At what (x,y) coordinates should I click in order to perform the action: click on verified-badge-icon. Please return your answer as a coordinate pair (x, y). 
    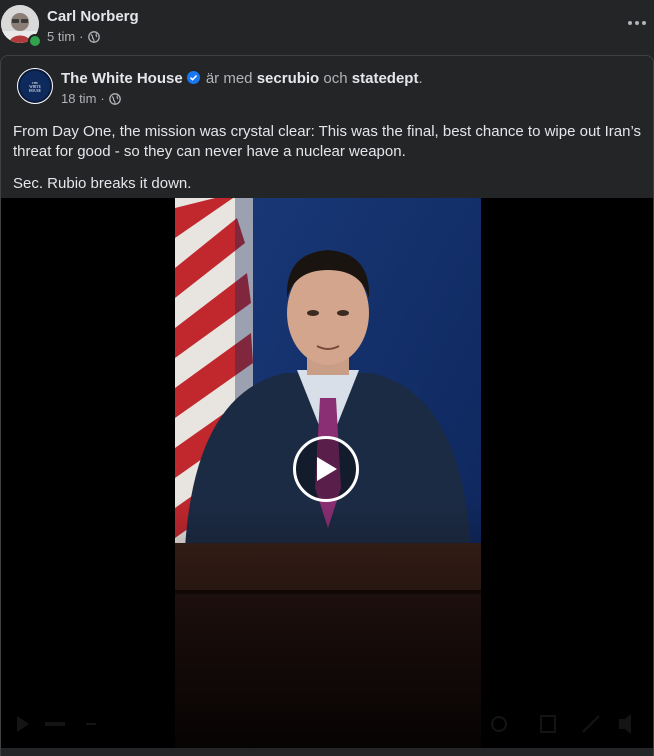
    Looking at the image, I should click on (193, 77).